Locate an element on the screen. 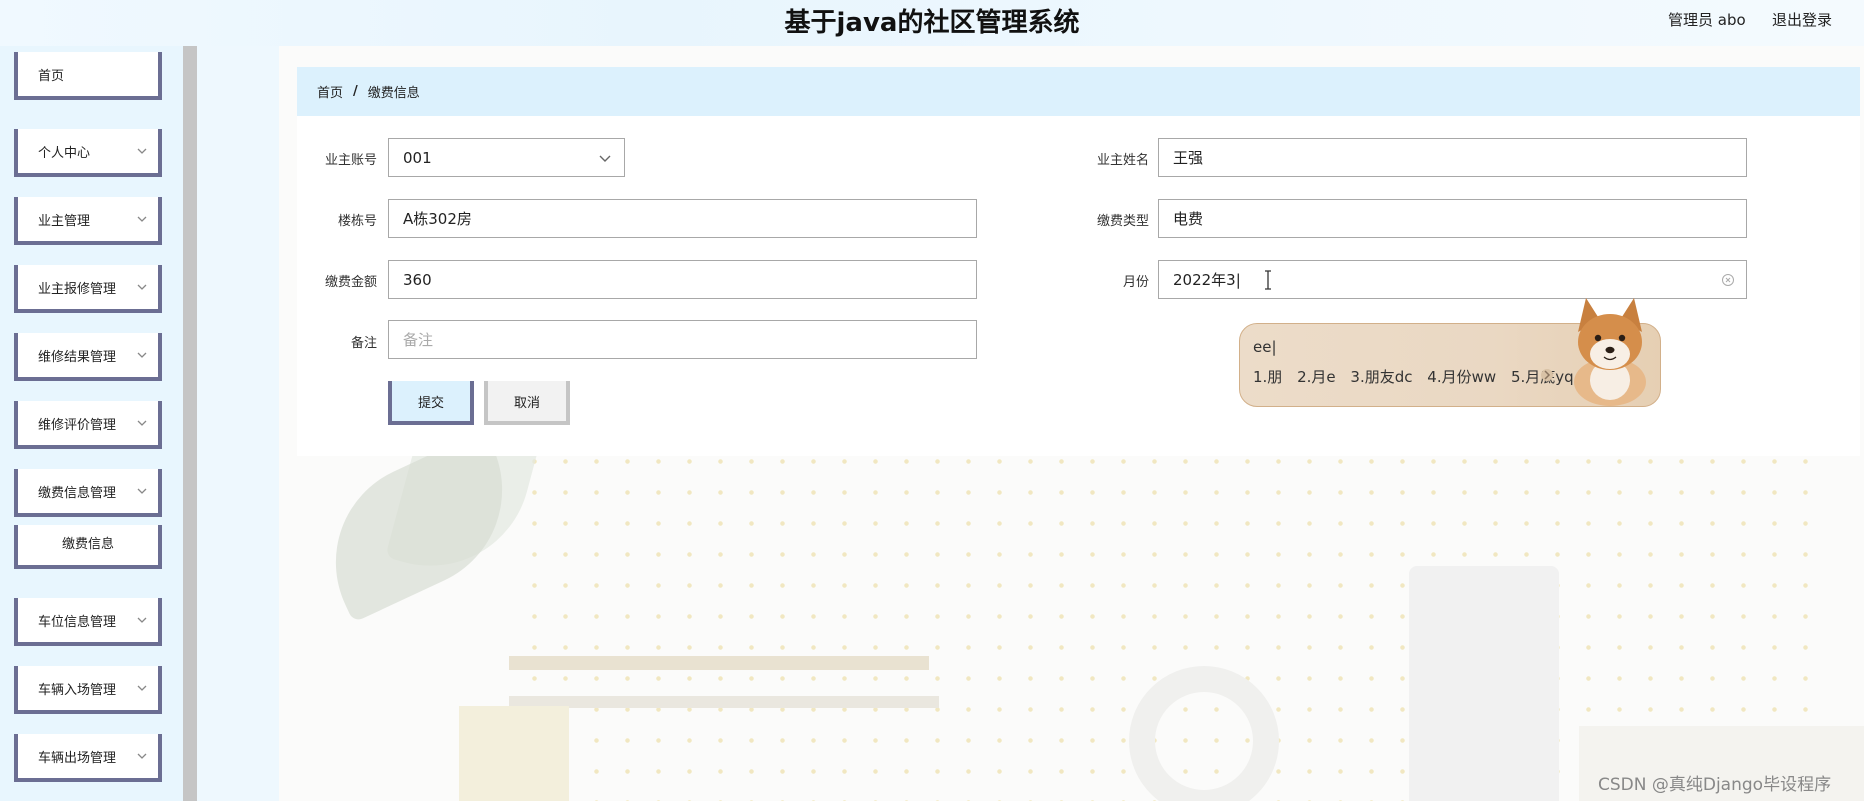  owner-name-input is located at coordinates (1452, 157).